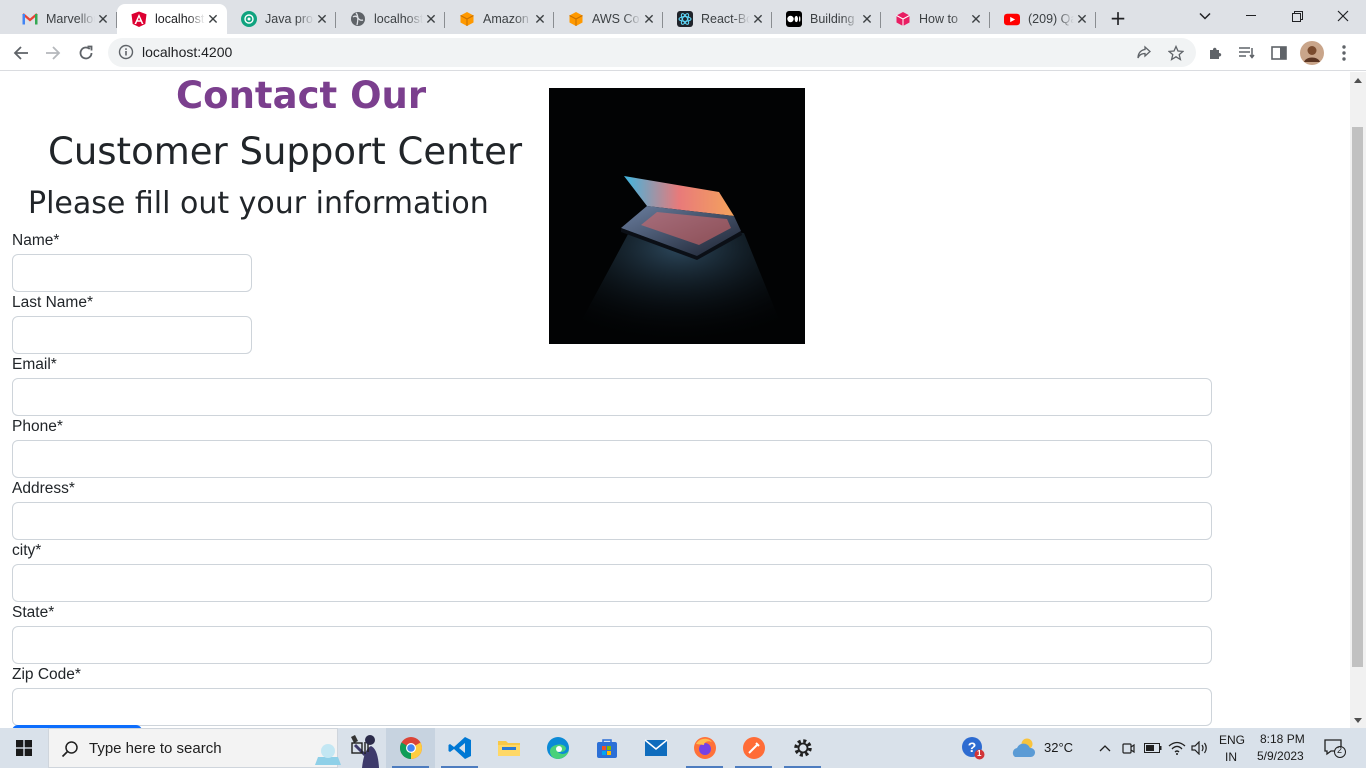 This screenshot has height=772, width=1366. What do you see at coordinates (24, 748) in the screenshot?
I see `windows-start-icon` at bounding box center [24, 748].